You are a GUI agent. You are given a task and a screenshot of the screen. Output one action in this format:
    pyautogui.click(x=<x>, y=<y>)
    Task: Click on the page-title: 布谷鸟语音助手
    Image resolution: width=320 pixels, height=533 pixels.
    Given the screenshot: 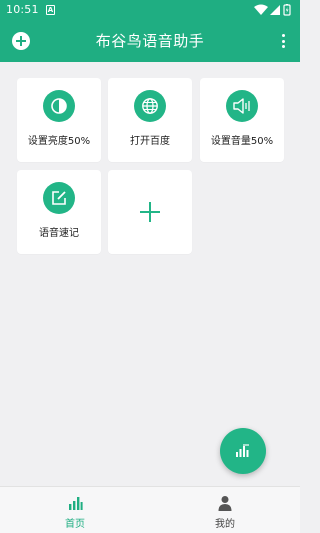 What is the action you would take?
    pyautogui.click(x=150, y=41)
    